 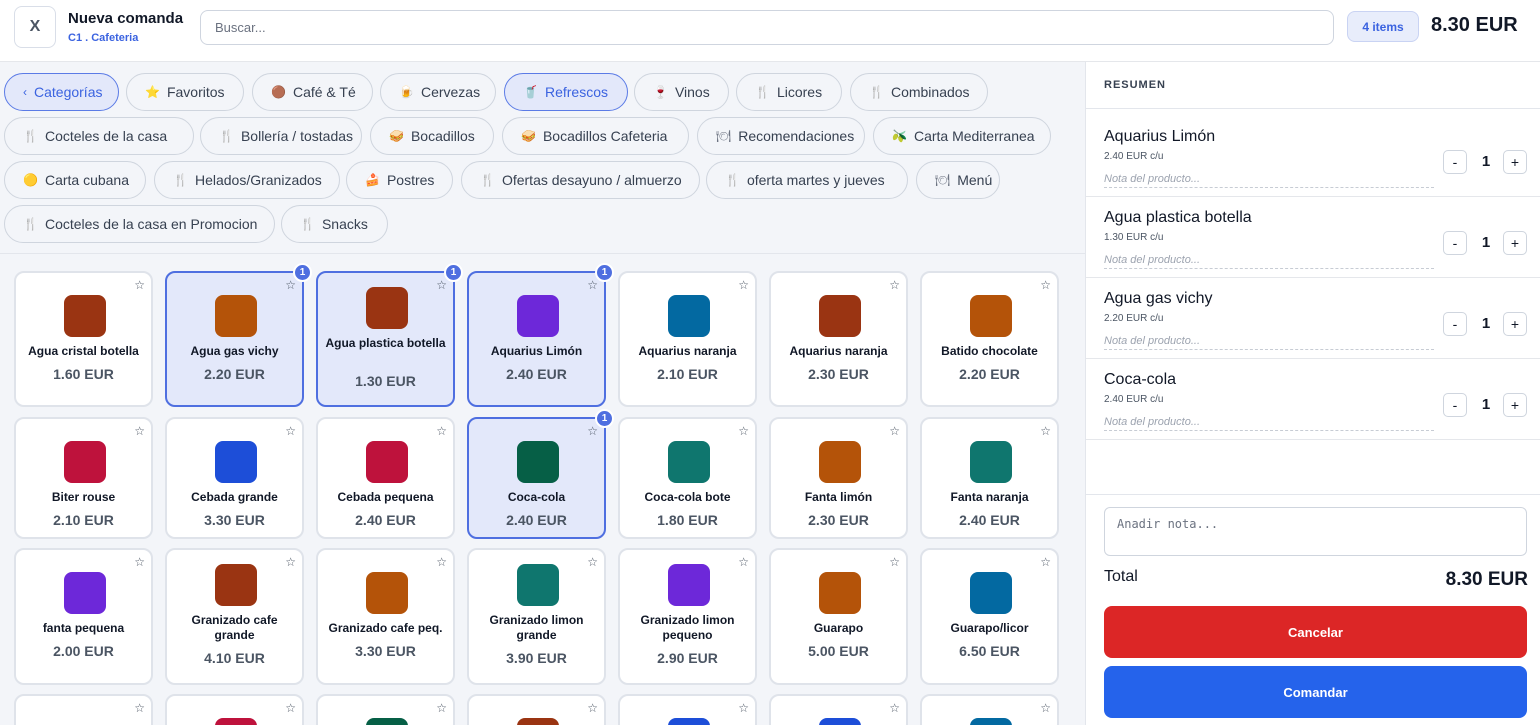 I want to click on category-chip: 🍰 Postres, so click(x=399, y=180).